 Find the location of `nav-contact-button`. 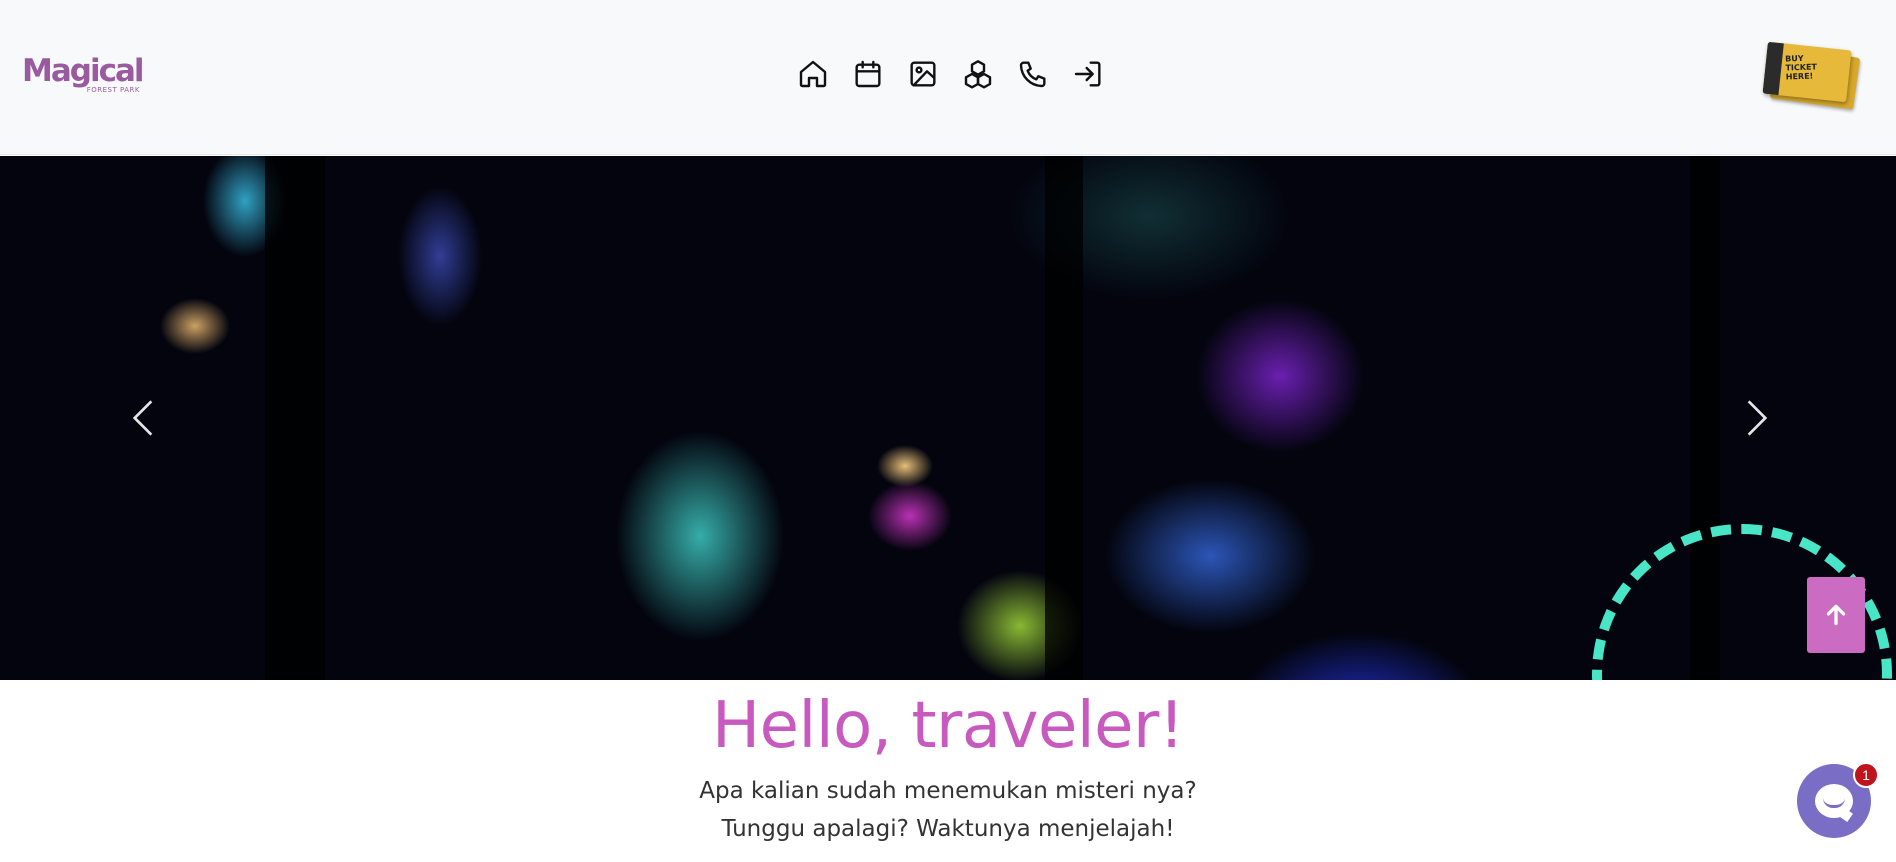

nav-contact-button is located at coordinates (1033, 74).